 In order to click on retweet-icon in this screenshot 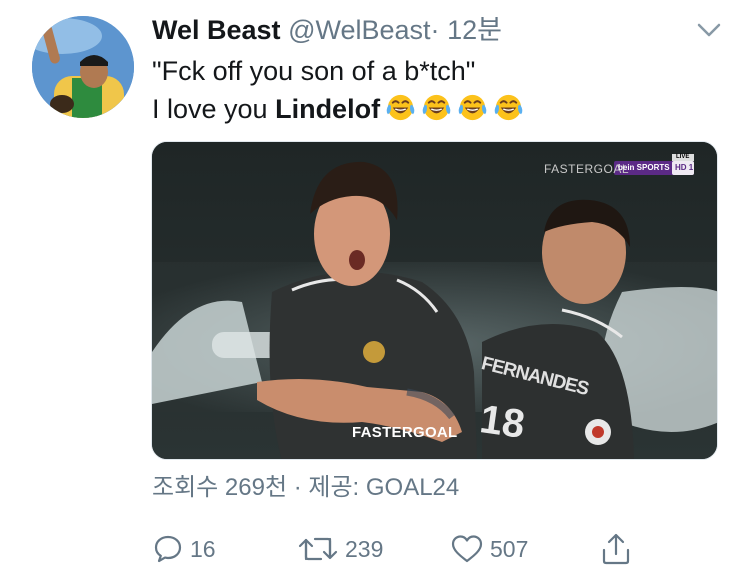, I will do `click(318, 549)`.